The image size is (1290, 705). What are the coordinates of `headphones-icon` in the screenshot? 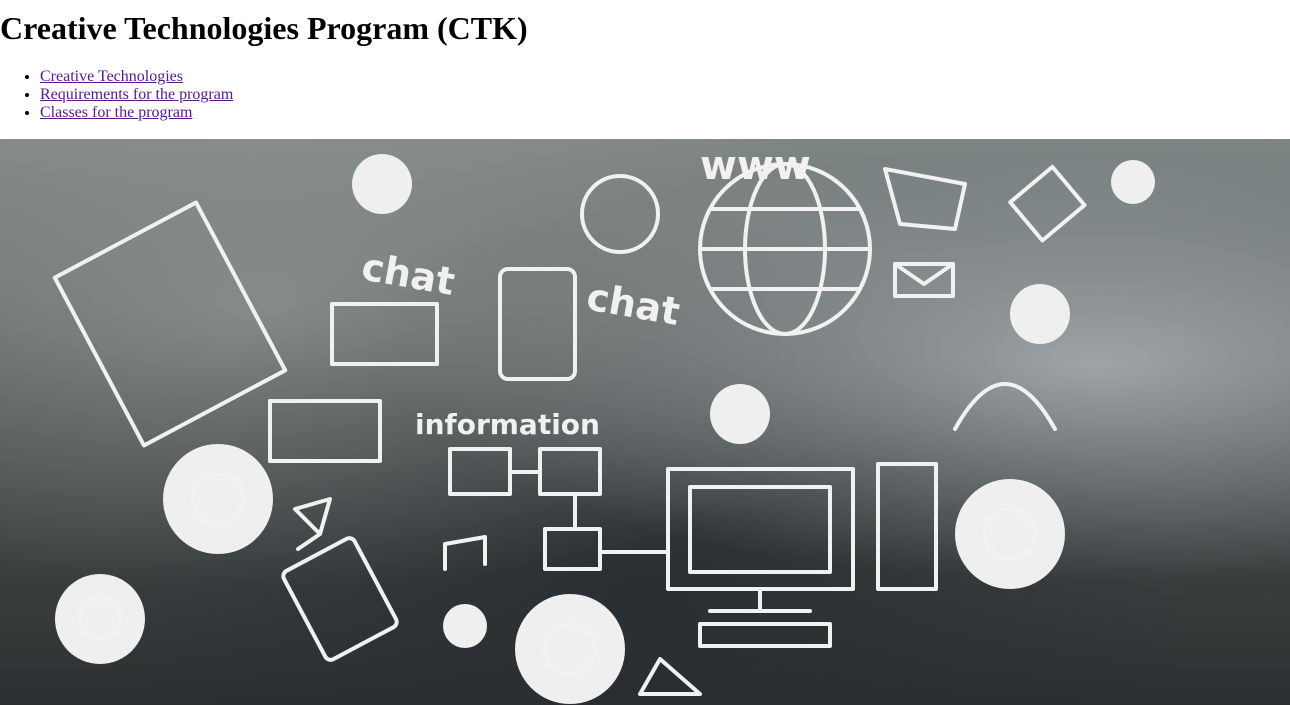 It's located at (1005, 406).